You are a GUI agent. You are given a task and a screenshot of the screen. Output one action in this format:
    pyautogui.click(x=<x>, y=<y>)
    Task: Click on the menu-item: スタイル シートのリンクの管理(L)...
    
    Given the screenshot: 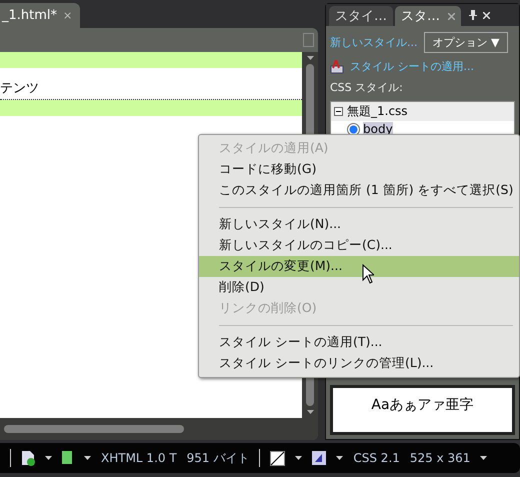 What is the action you would take?
    pyautogui.click(x=359, y=363)
    